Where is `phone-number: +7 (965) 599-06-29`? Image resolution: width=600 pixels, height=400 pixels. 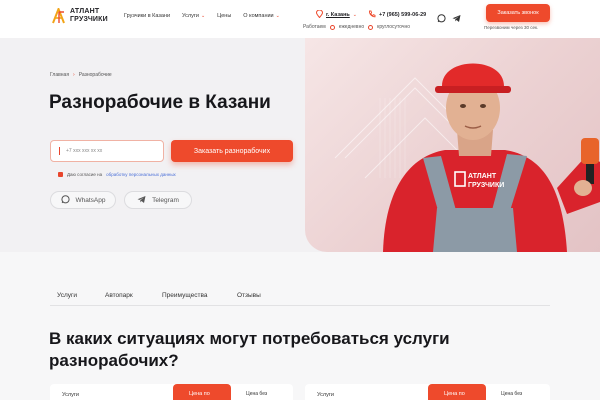 phone-number: +7 (965) 599-06-29 is located at coordinates (402, 15).